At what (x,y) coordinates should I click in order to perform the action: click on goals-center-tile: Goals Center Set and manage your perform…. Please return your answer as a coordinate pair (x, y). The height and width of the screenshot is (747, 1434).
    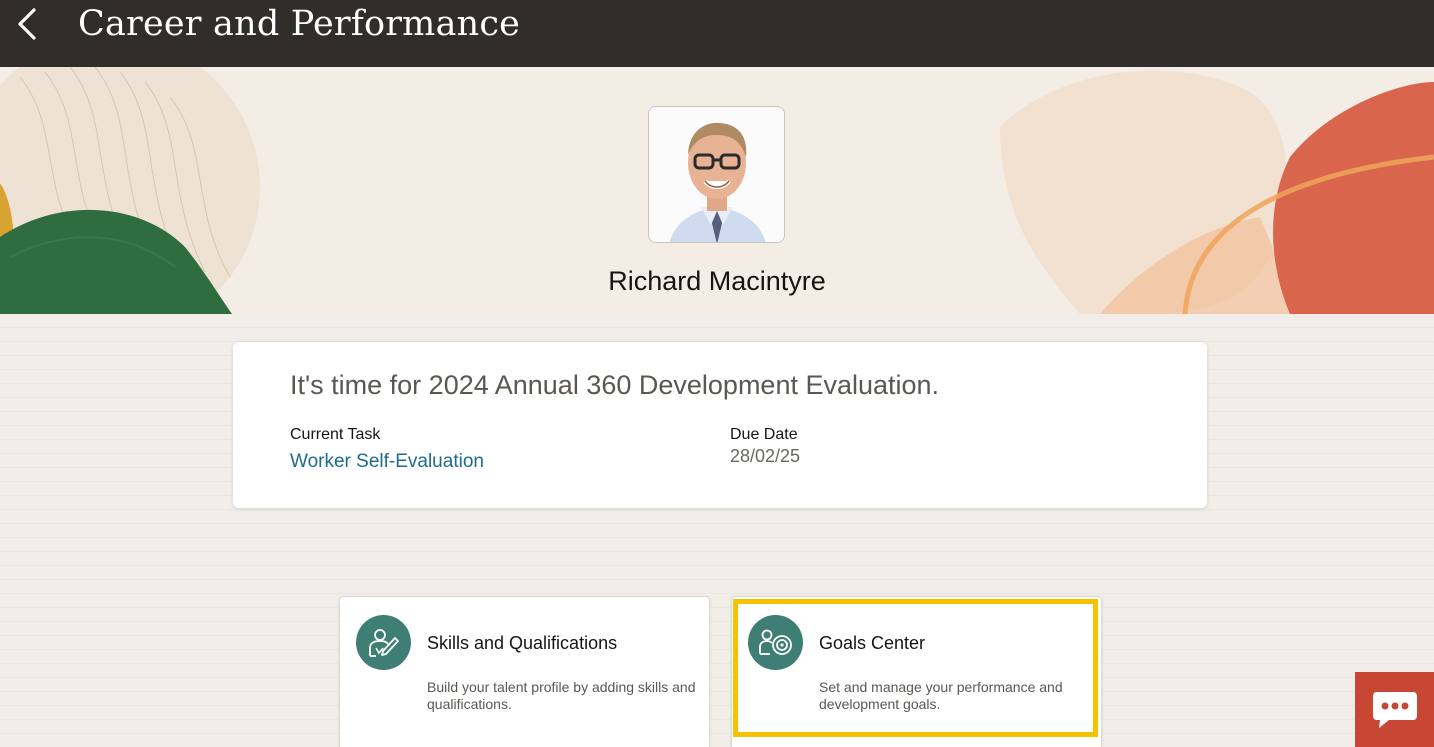
    Looking at the image, I should click on (916, 671).